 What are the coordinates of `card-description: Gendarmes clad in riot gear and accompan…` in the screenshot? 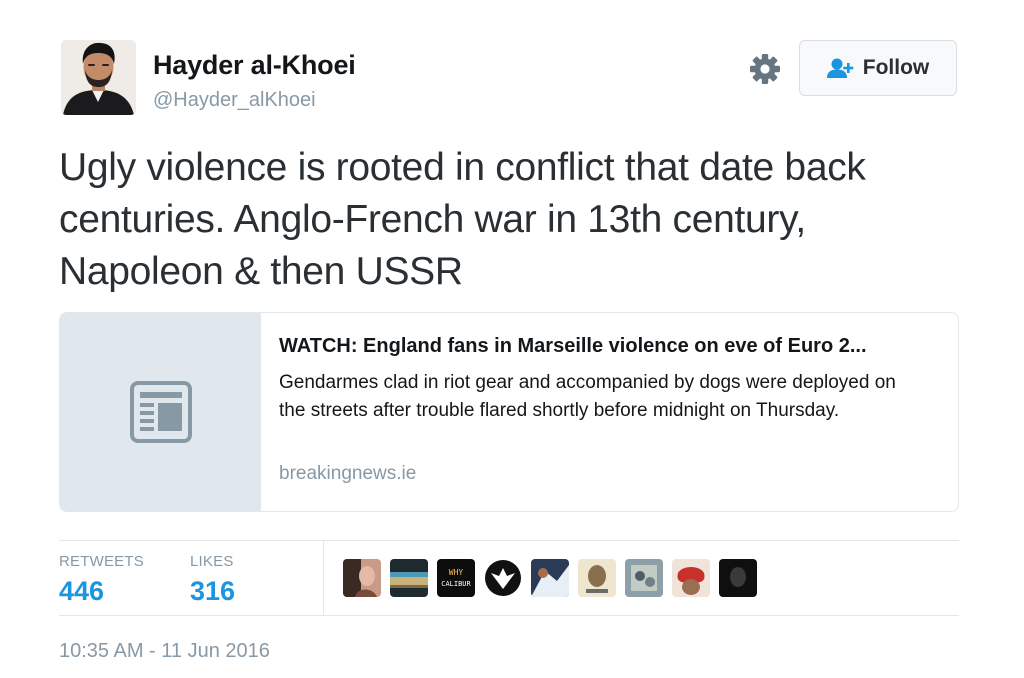 It's located at (587, 396).